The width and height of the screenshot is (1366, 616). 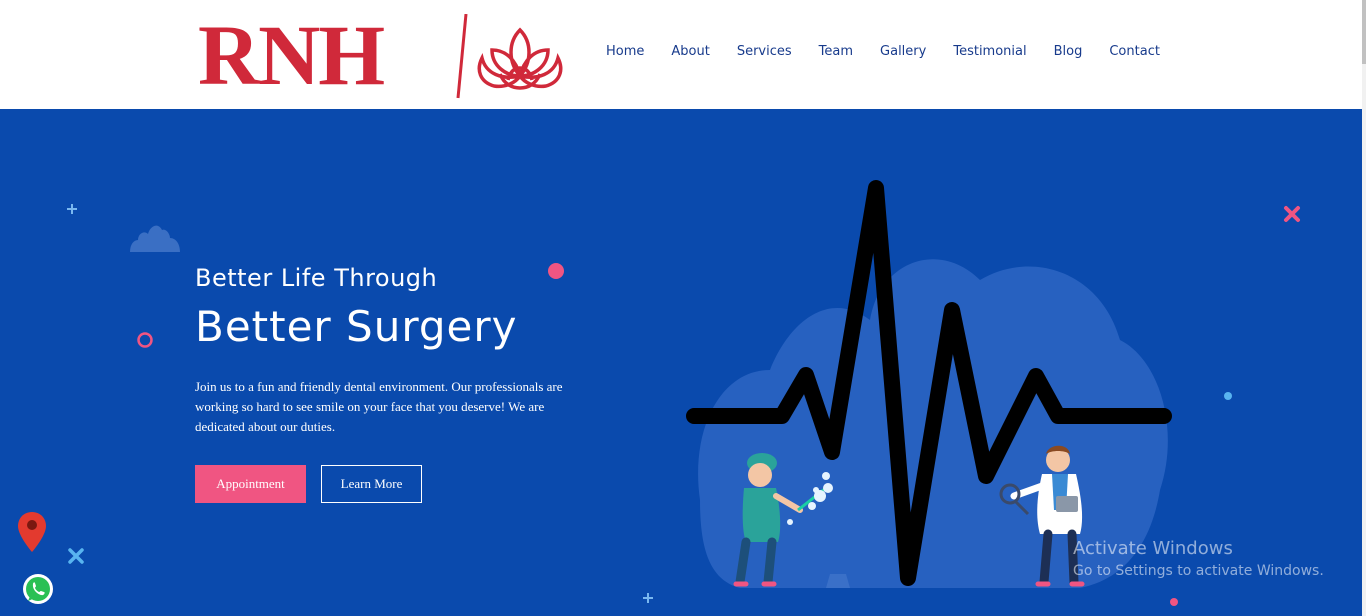 I want to click on nav-team: Team, so click(x=836, y=51).